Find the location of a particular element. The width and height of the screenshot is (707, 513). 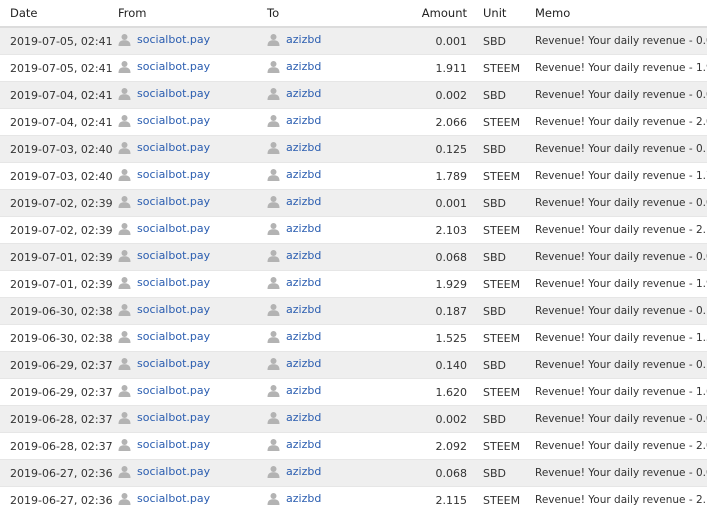

header-memo: Memo is located at coordinates (617, 13).